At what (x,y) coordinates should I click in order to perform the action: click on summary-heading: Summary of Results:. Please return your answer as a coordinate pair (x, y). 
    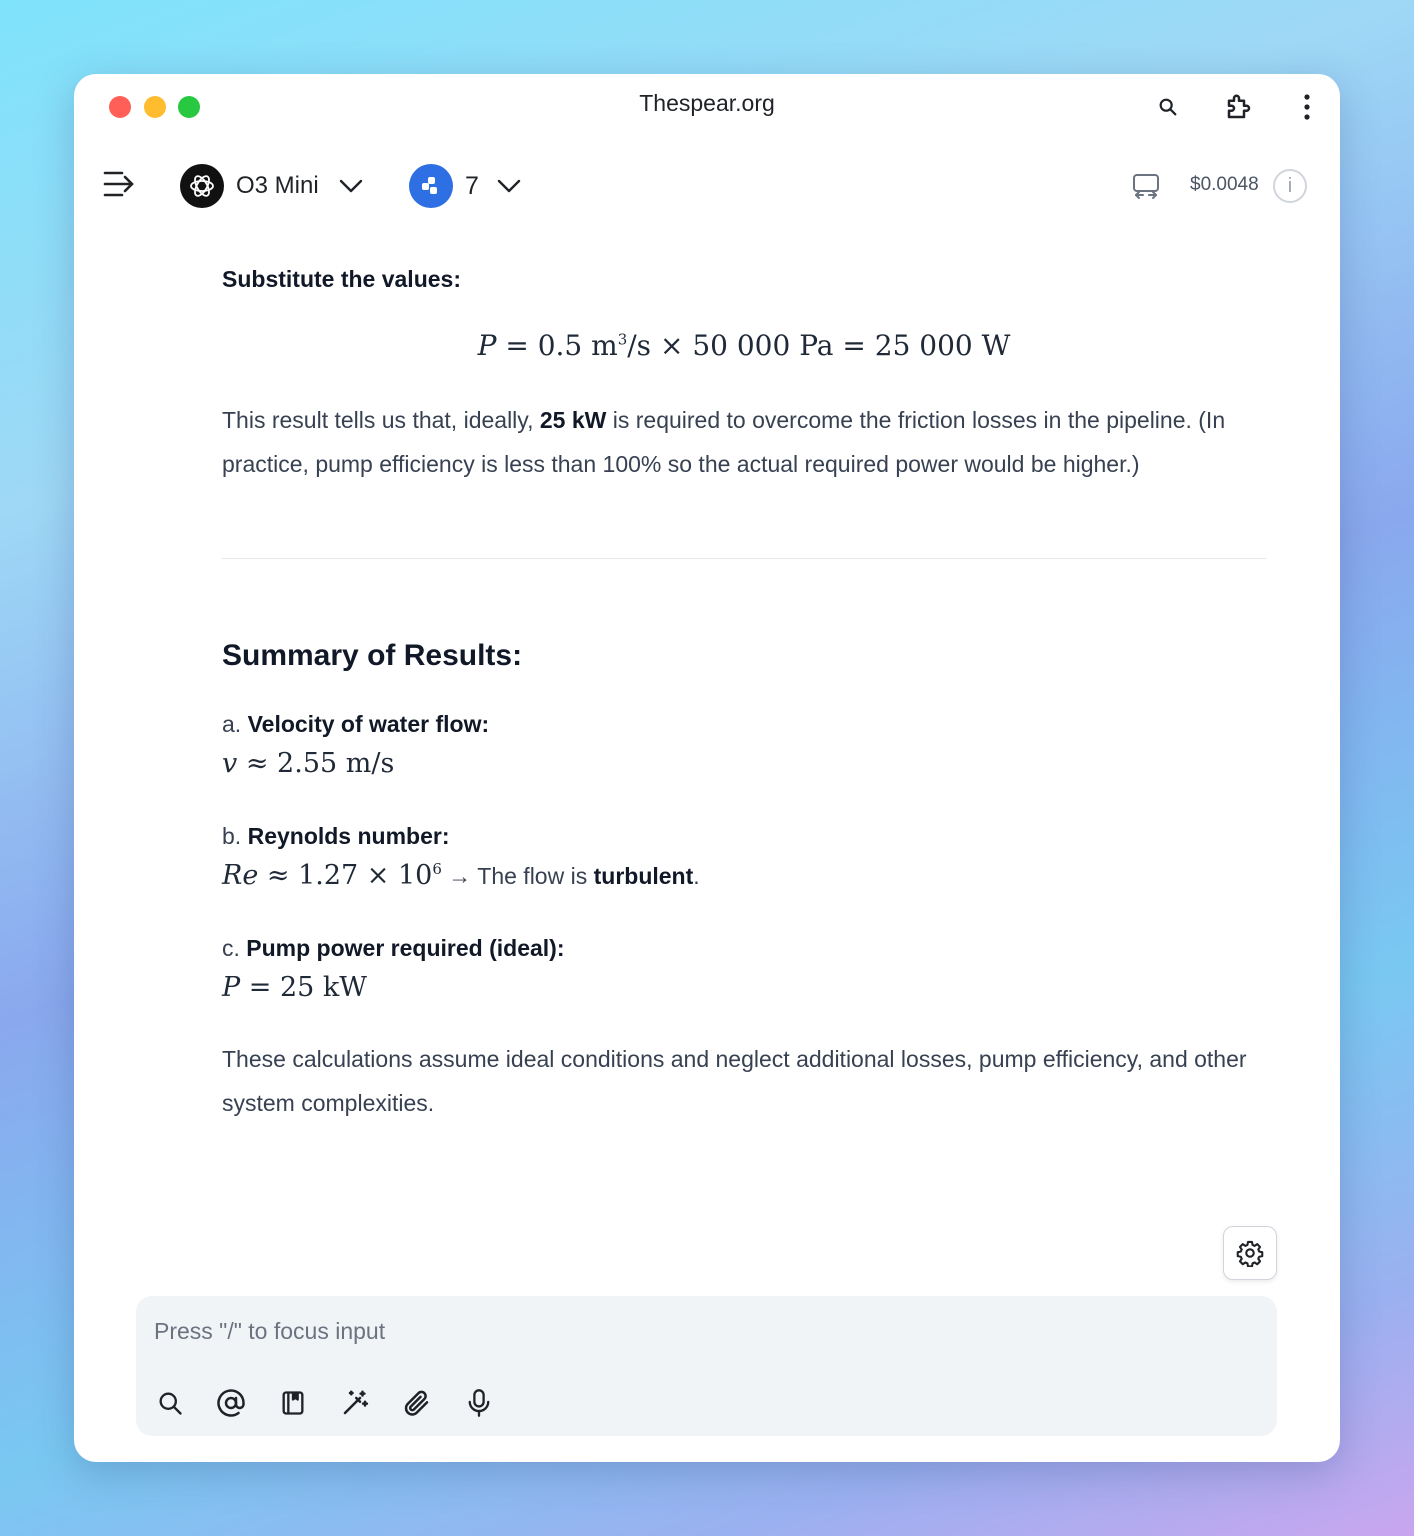
    Looking at the image, I should click on (372, 655).